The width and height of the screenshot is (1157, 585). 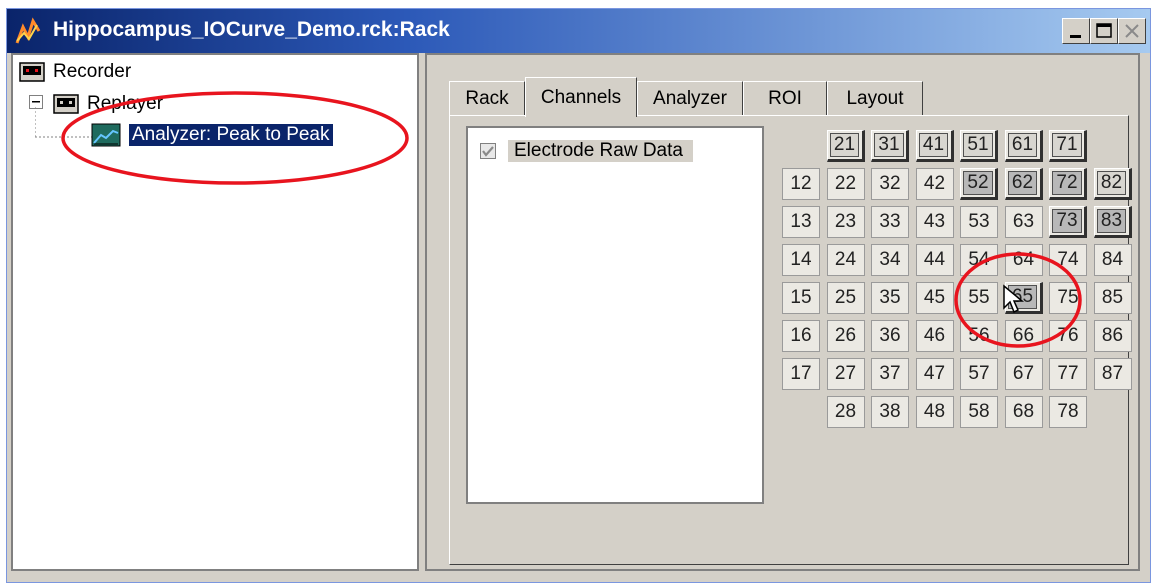 I want to click on electrode-17: 17, so click(x=801, y=374).